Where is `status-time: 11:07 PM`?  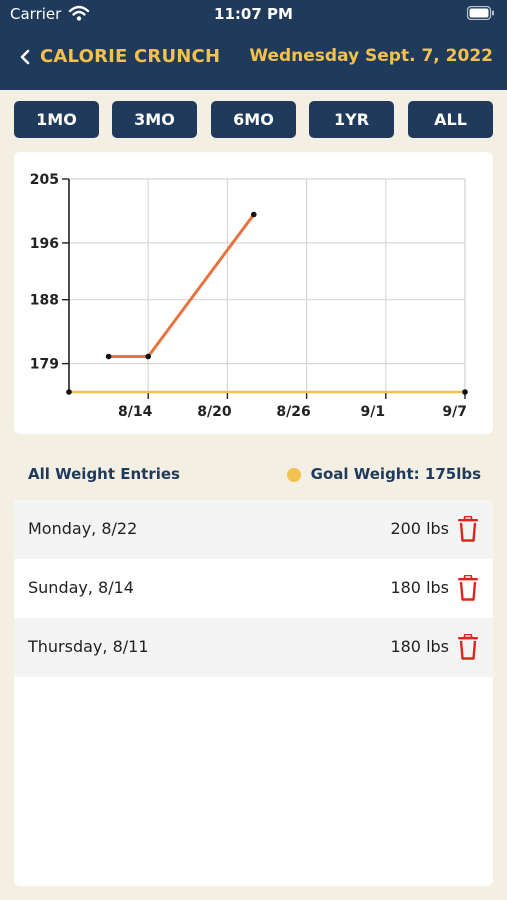 status-time: 11:07 PM is located at coordinates (253, 14).